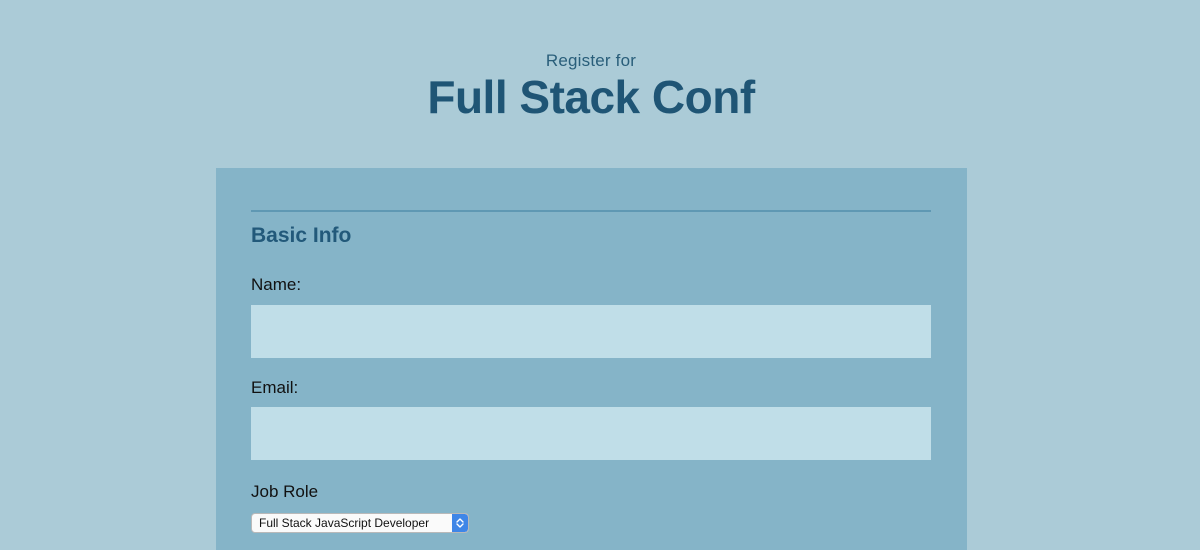 The width and height of the screenshot is (1200, 550). I want to click on job-role-select: Full Stack JavaScript Developer, so click(360, 523).